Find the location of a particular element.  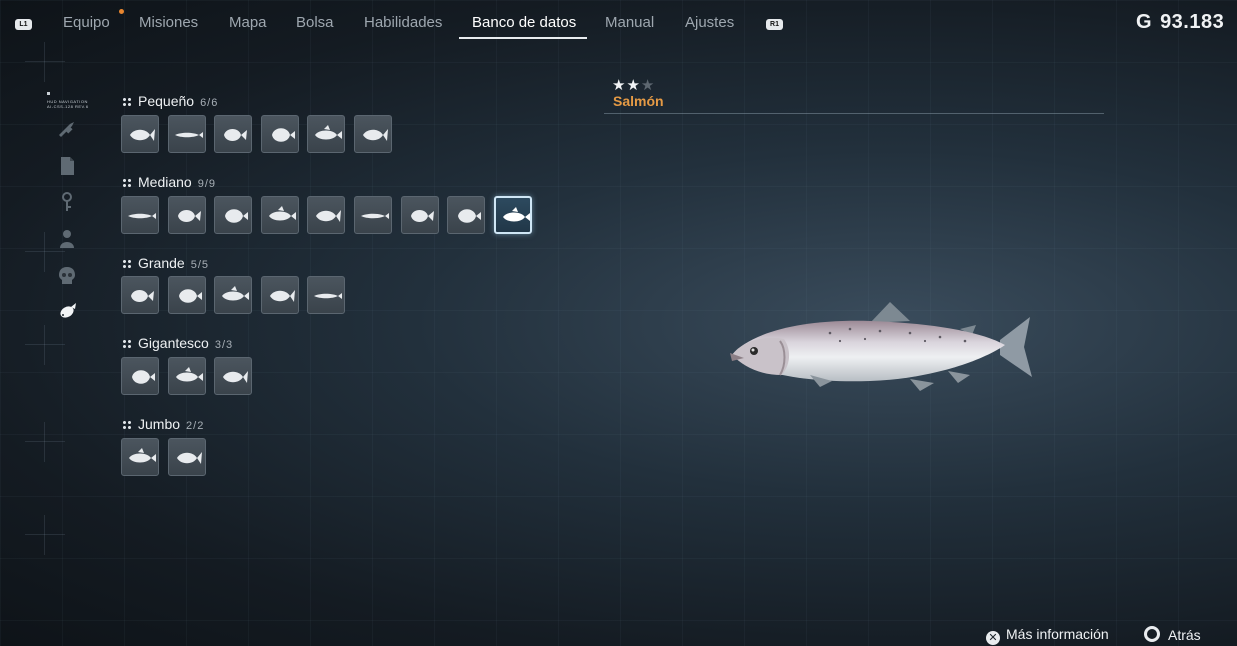

category-name: Gigantesco is located at coordinates (173, 343).